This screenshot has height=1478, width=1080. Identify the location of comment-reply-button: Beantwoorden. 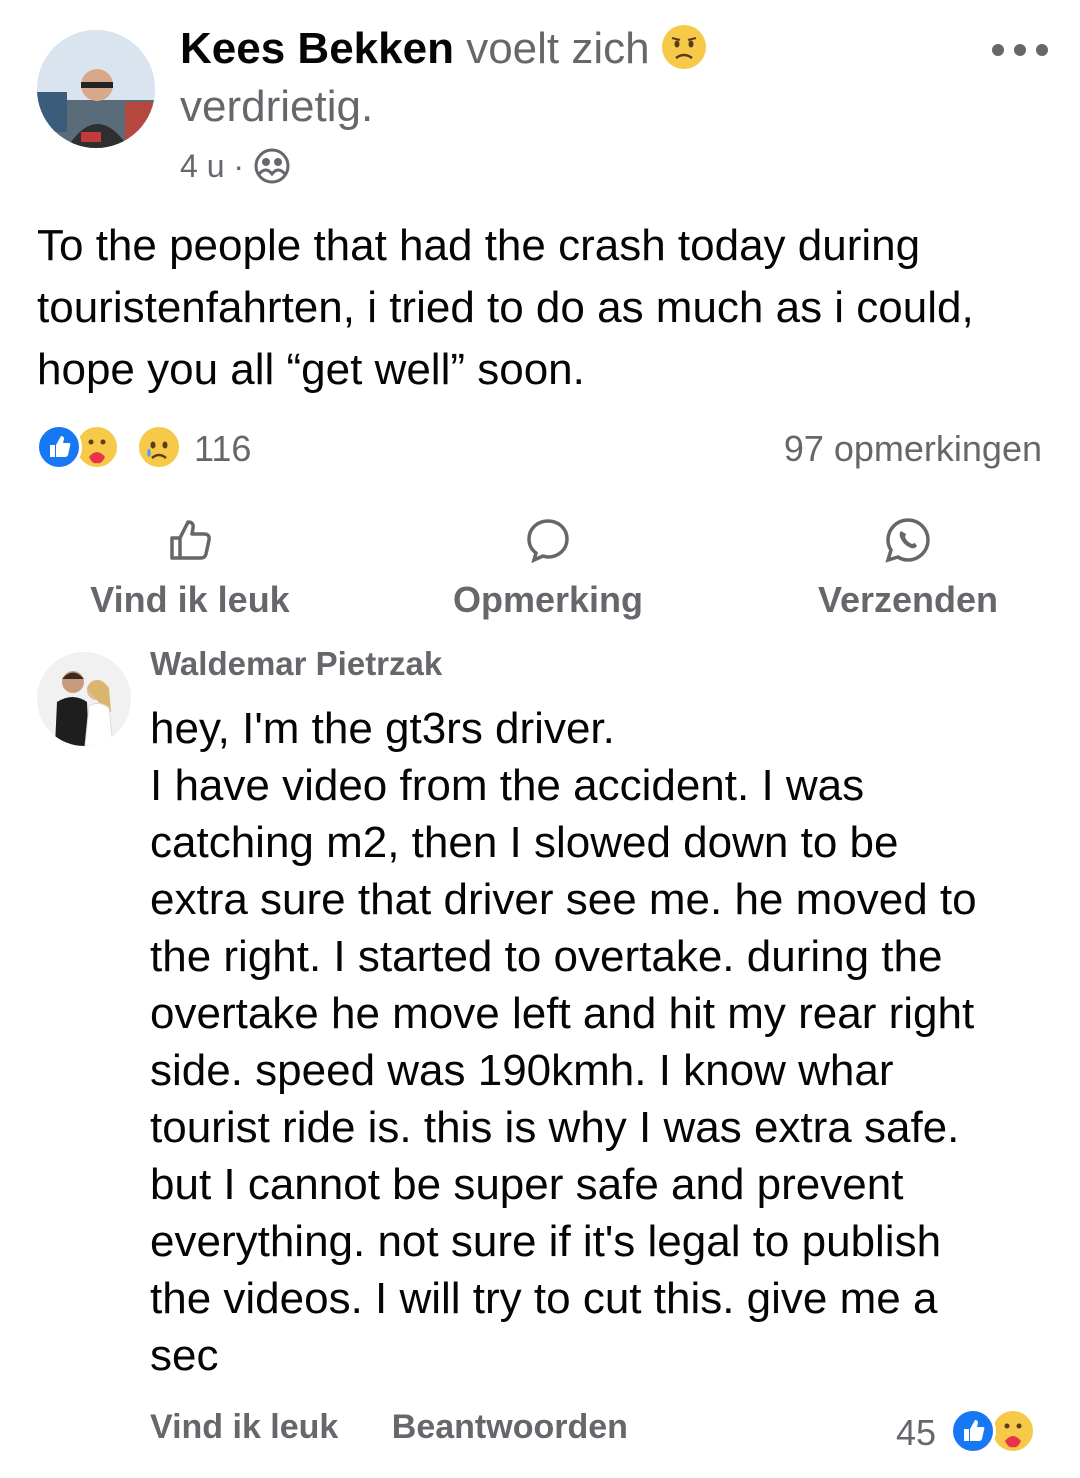
(510, 1427).